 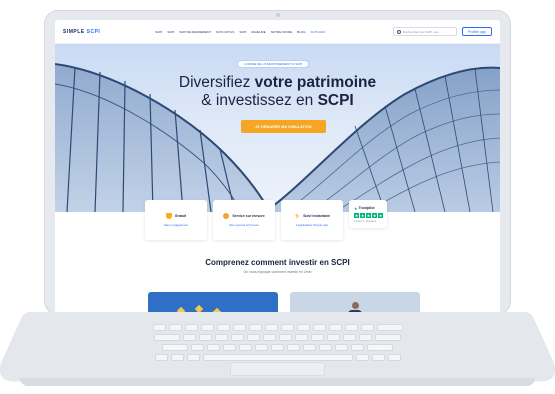 I want to click on trustpilot-stars: ★ ★ ★ ★ ★, so click(x=368, y=215).